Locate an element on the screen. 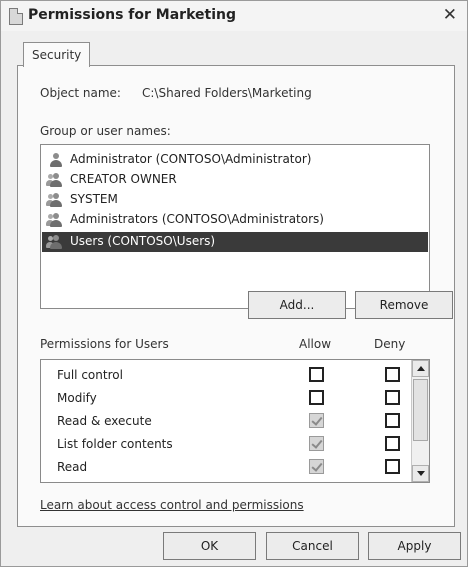  list-item-label: Administrators (CONTOSO\Administrators) is located at coordinates (197, 219).